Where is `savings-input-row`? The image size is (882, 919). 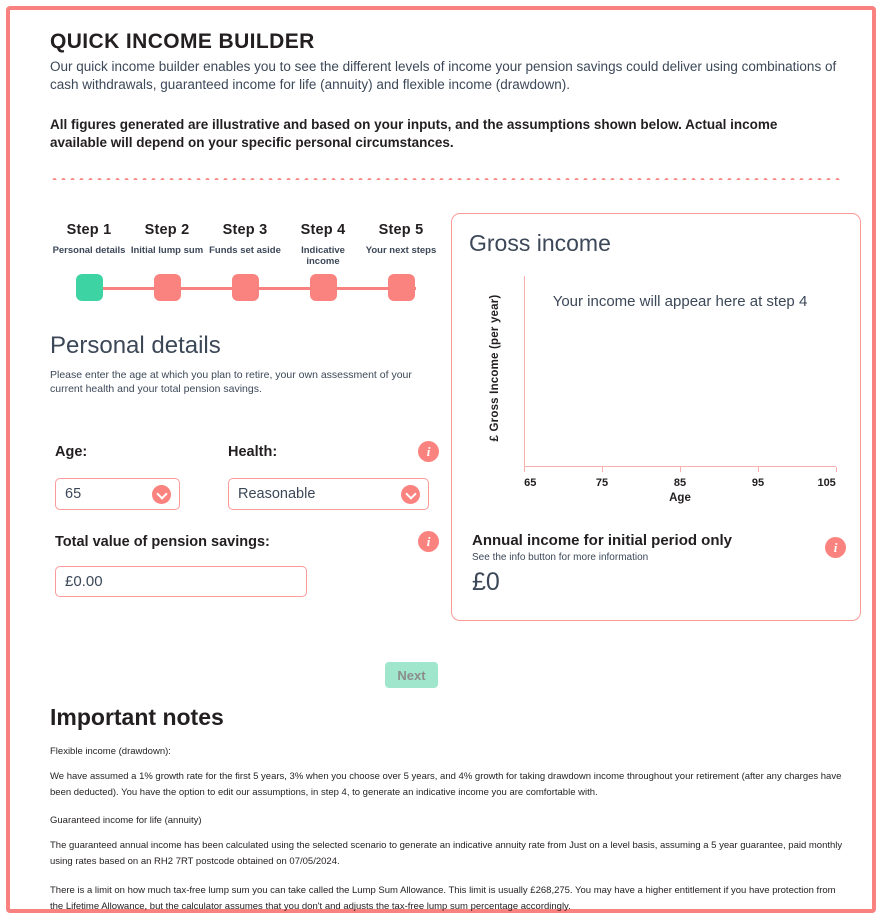 savings-input-row is located at coordinates (250, 582).